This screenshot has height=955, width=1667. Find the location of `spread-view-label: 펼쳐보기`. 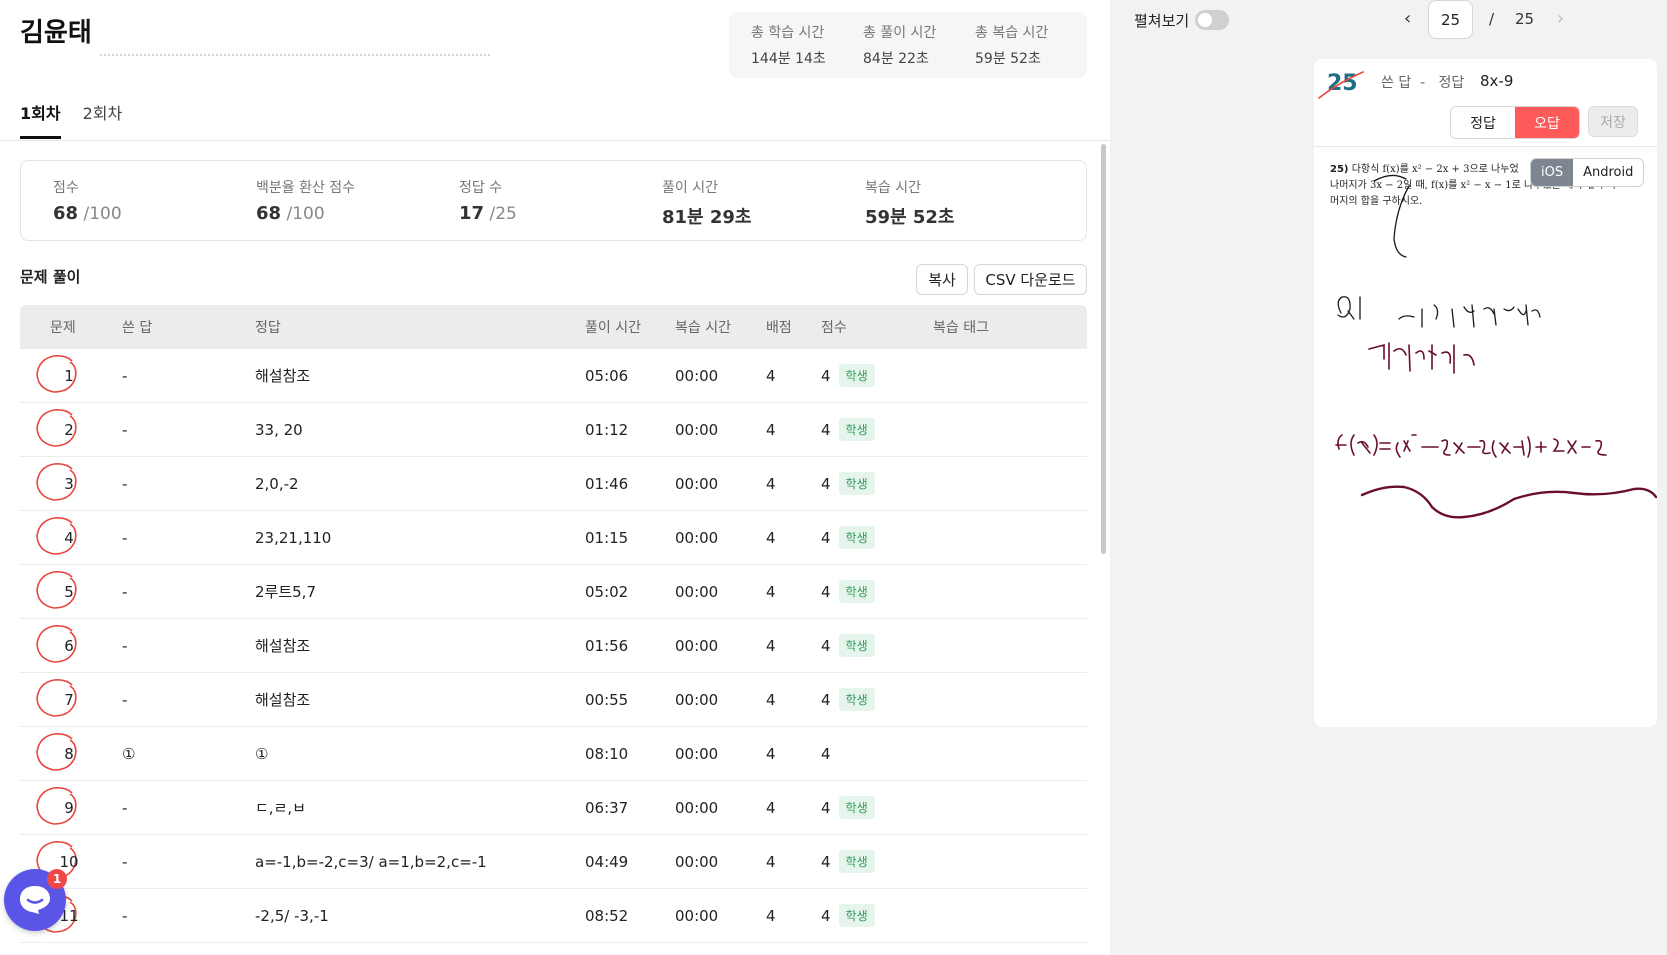

spread-view-label: 펼쳐보기 is located at coordinates (1162, 21).